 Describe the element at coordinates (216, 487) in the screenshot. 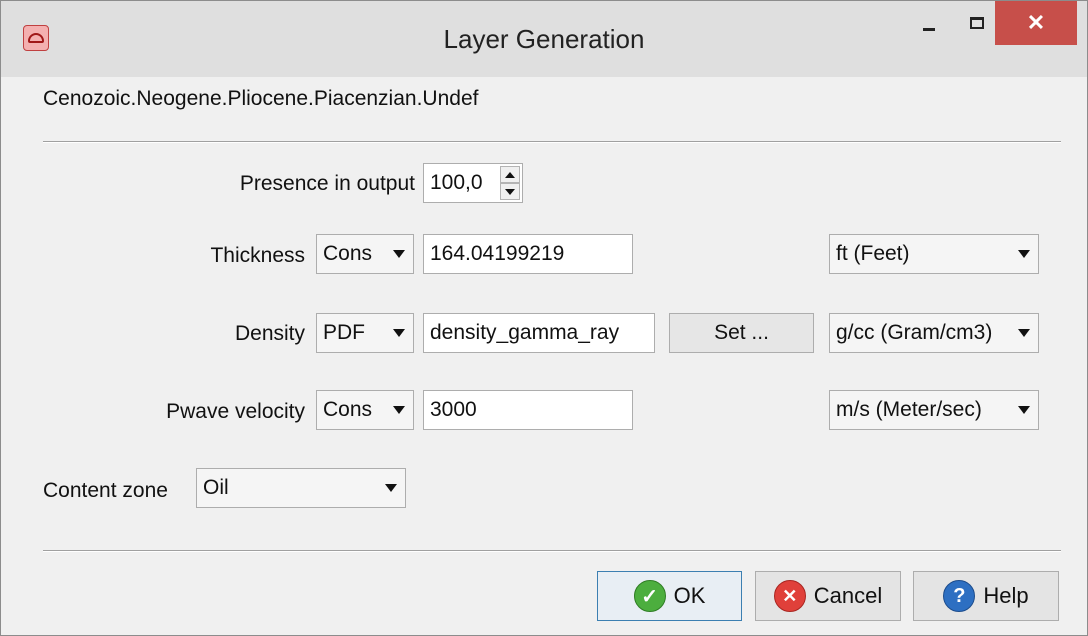

I see `content-zone-value: Oil` at that location.